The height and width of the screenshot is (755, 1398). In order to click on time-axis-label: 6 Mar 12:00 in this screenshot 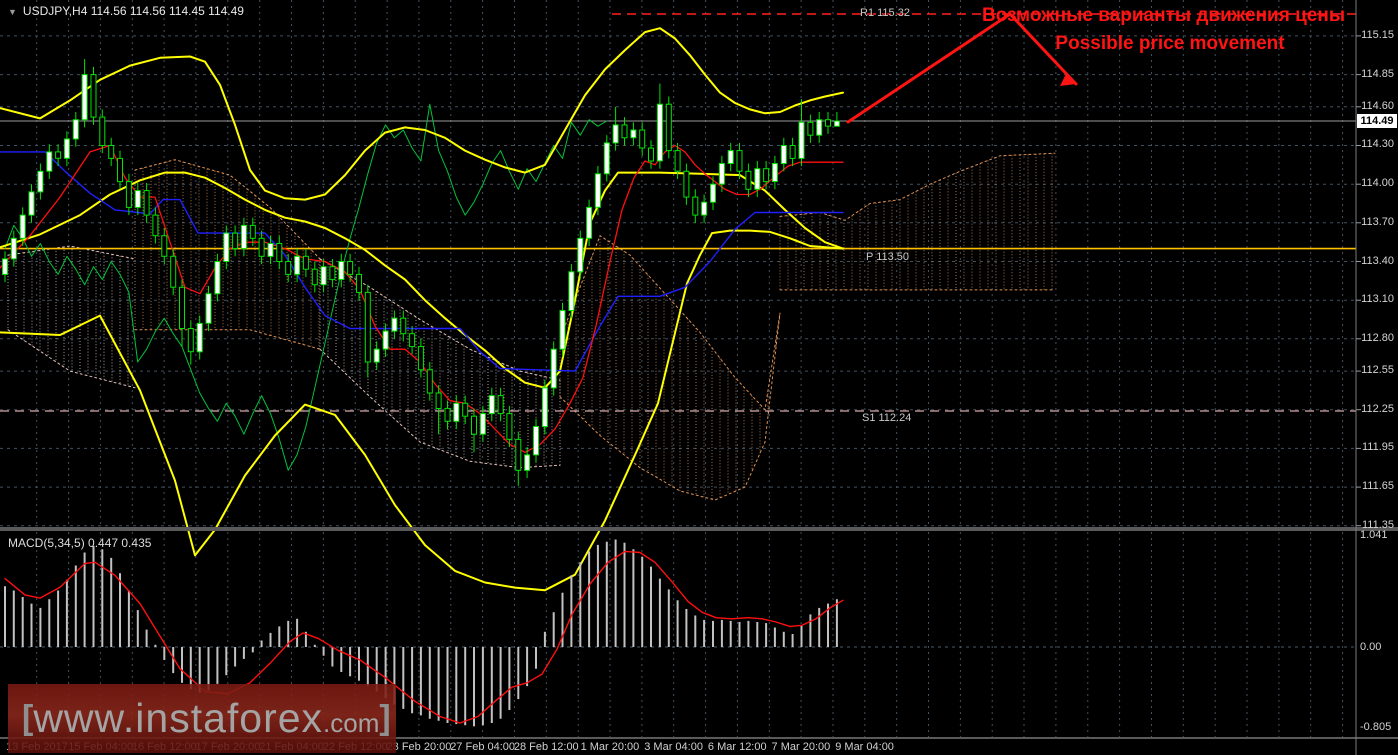, I will do `click(737, 747)`.